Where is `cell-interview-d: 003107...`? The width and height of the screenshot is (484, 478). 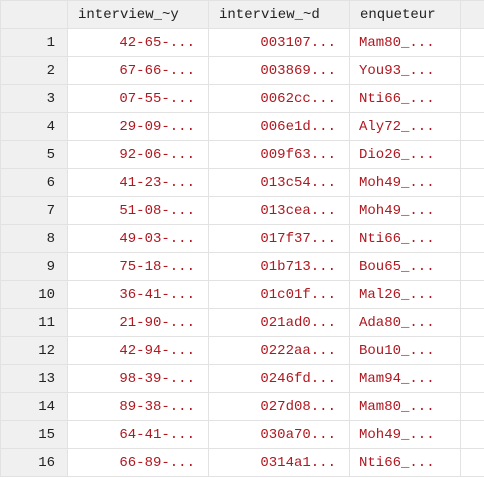 cell-interview-d: 003107... is located at coordinates (279, 42).